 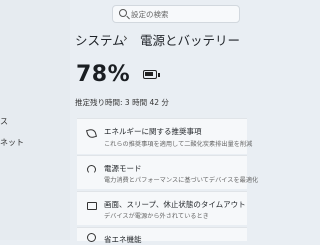 I want to click on search-input: 設定の検索, so click(x=176, y=14).